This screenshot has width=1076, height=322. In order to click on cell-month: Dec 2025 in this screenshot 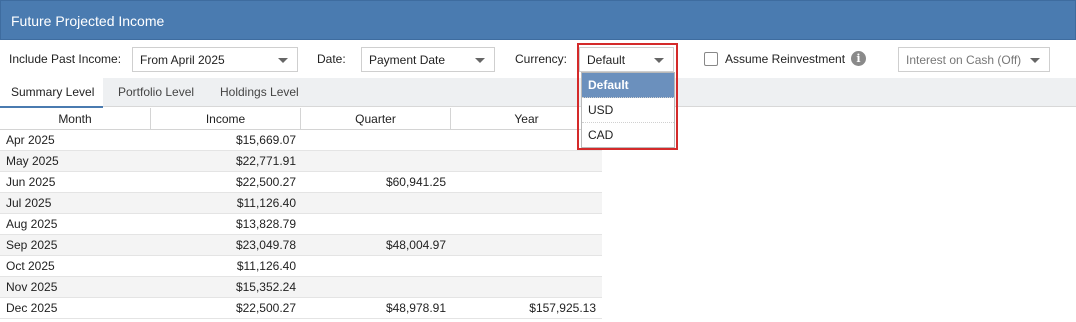, I will do `click(32, 308)`.